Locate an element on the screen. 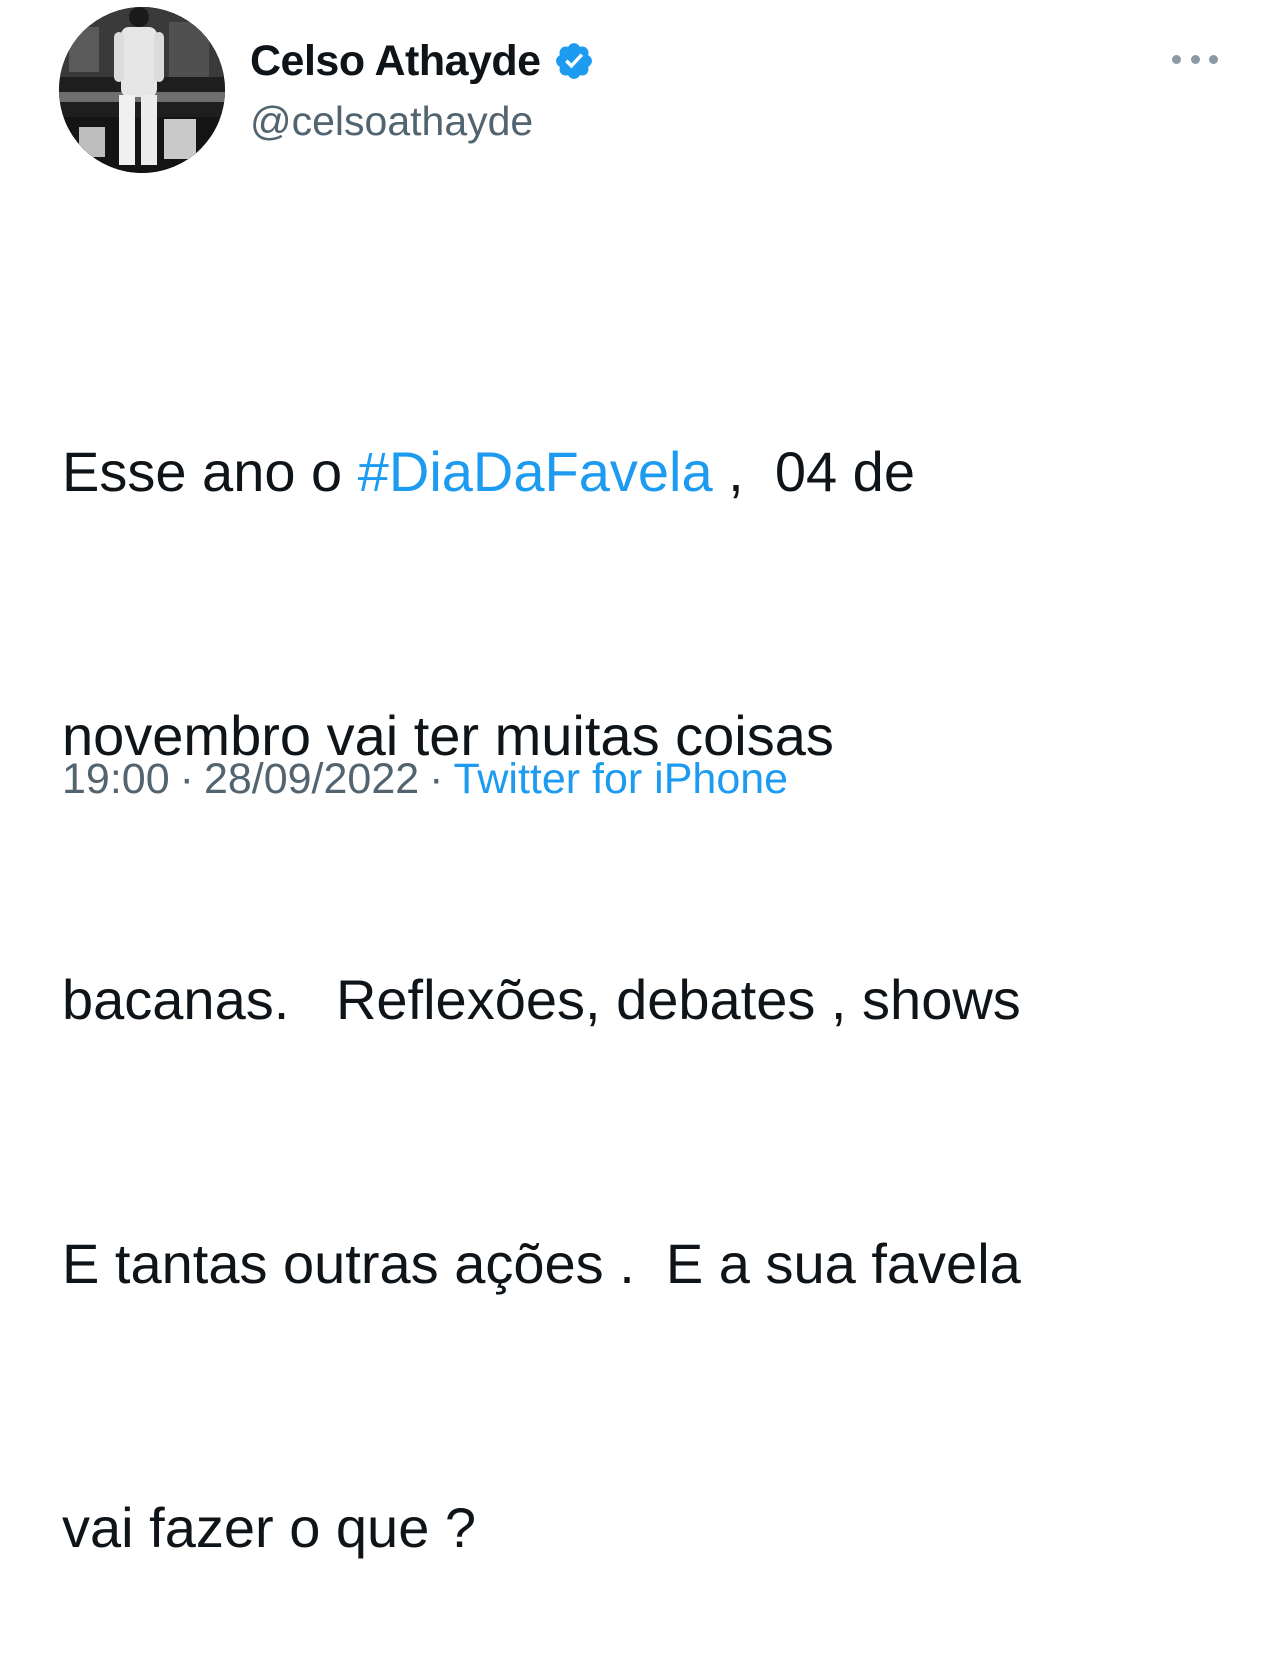 This screenshot has height=1658, width=1283. author-handle: @celsoathayde is located at coordinates (391, 121).